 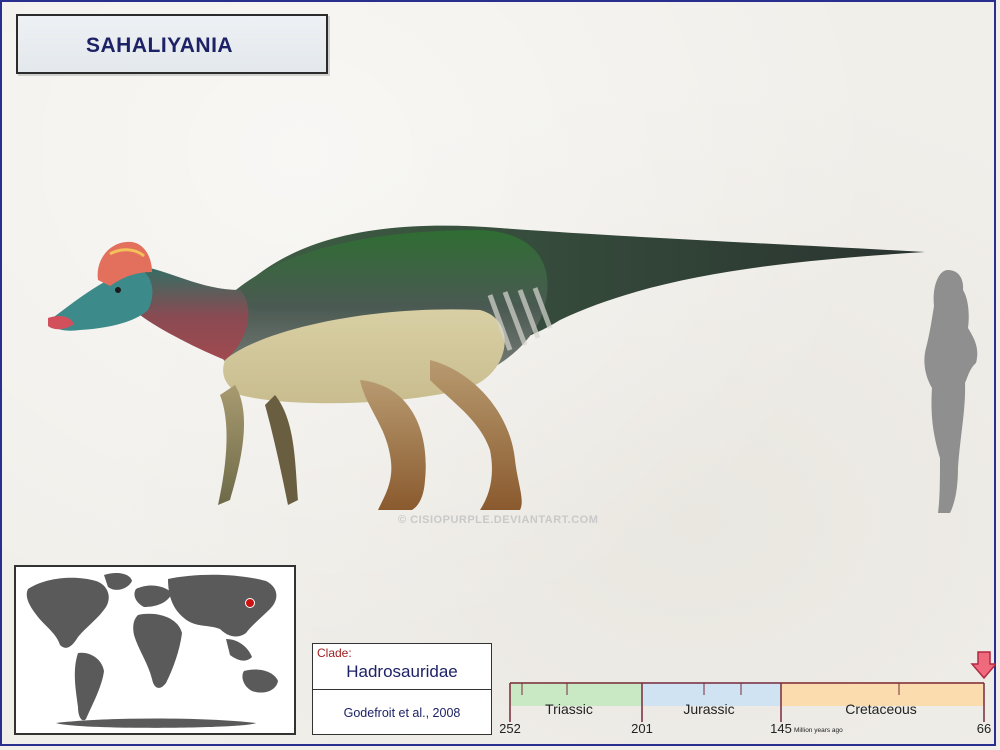 I want to click on watermark: © CISIOPURPLE.DEVIANTART.COM, so click(x=498, y=520).